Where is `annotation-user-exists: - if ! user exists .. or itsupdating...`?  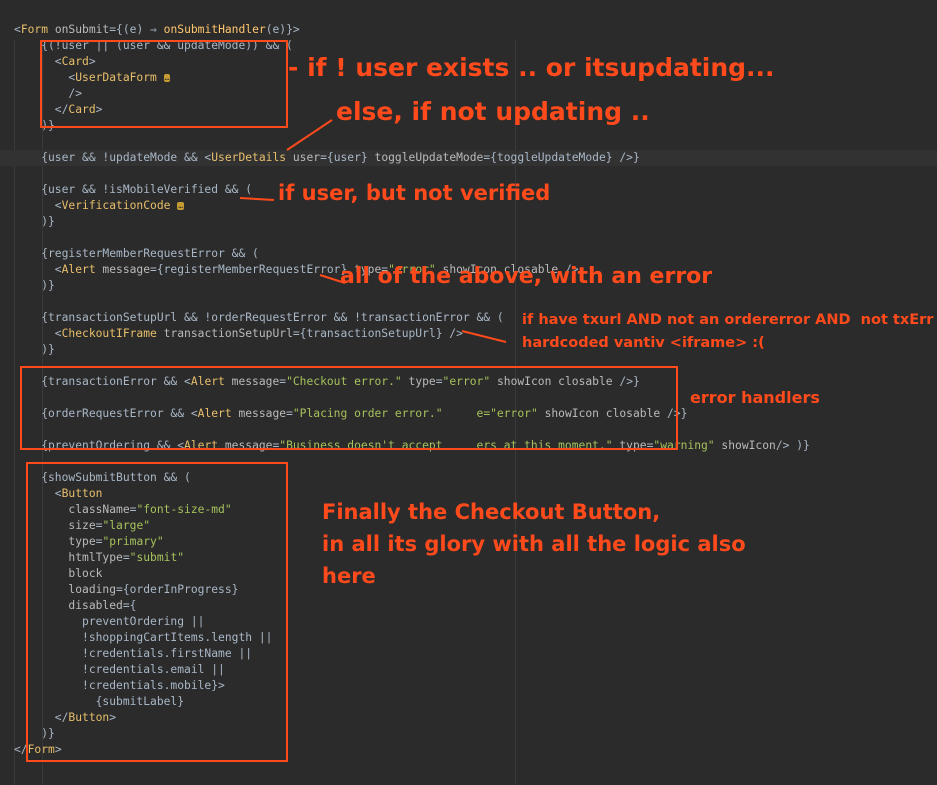
annotation-user-exists: - if ! user exists .. or itsupdating... is located at coordinates (531, 67).